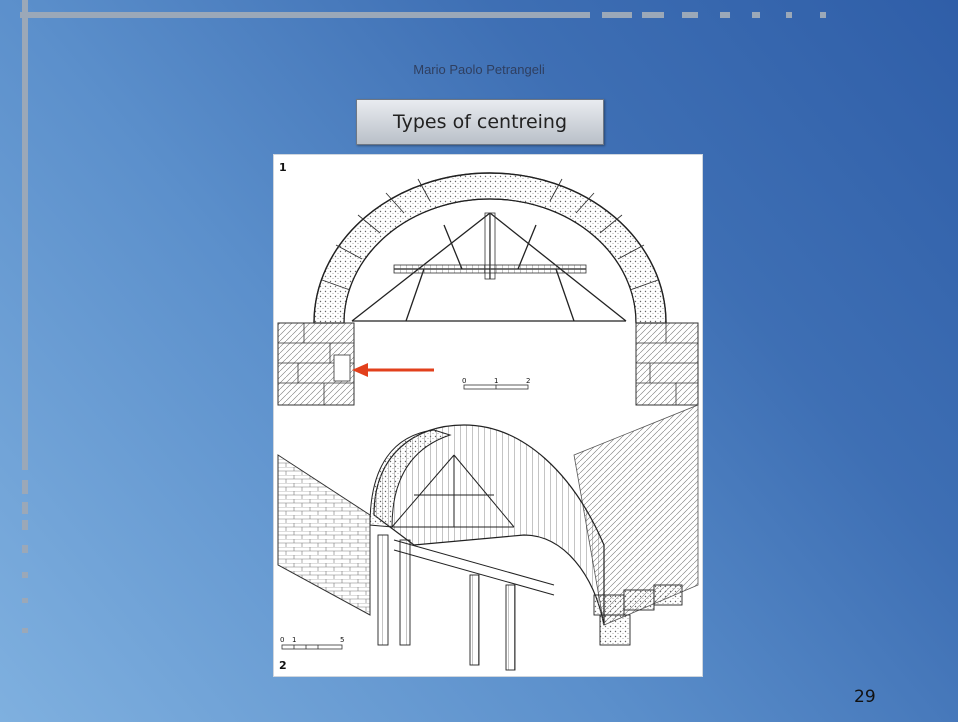  What do you see at coordinates (496, 381) in the screenshot?
I see `scale-1-tick-1: 1` at bounding box center [496, 381].